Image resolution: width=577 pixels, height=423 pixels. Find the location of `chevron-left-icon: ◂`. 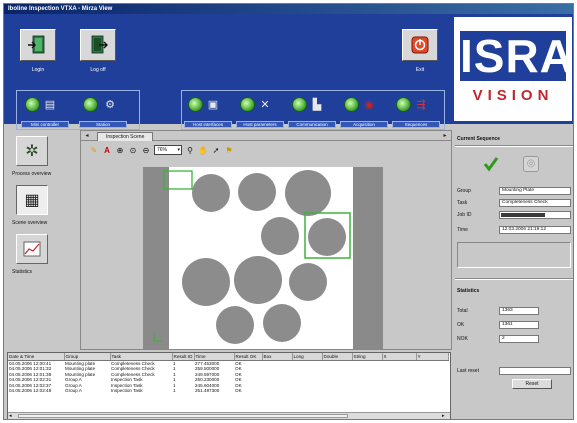

chevron-left-icon: ◂ is located at coordinates (87, 135).